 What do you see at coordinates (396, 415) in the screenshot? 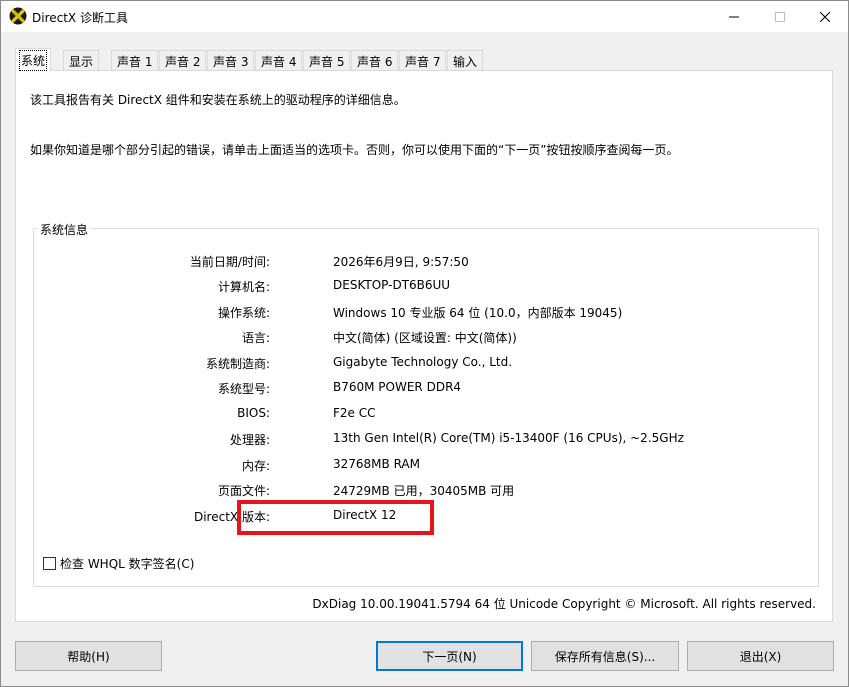
I see `info-row-bios: BIOS: F2e CC` at bounding box center [396, 415].